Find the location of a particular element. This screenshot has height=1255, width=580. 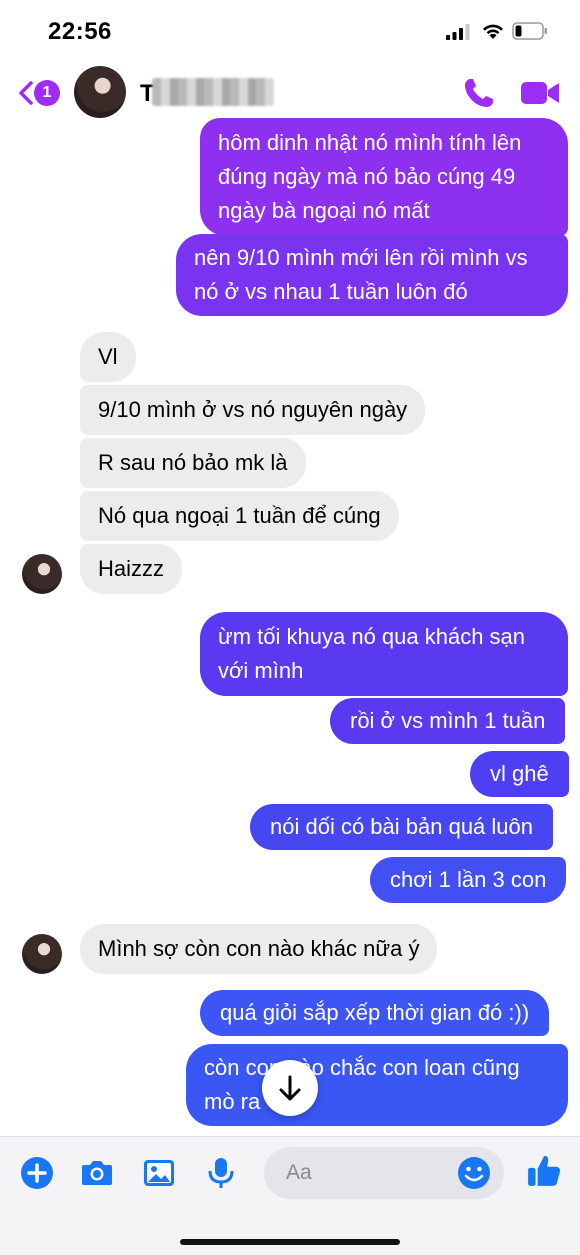

phone-call-icon is located at coordinates (479, 93).